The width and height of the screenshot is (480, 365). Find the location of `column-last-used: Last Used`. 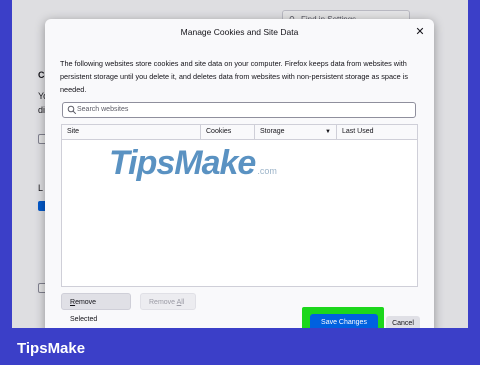

column-last-used: Last Used is located at coordinates (378, 132).